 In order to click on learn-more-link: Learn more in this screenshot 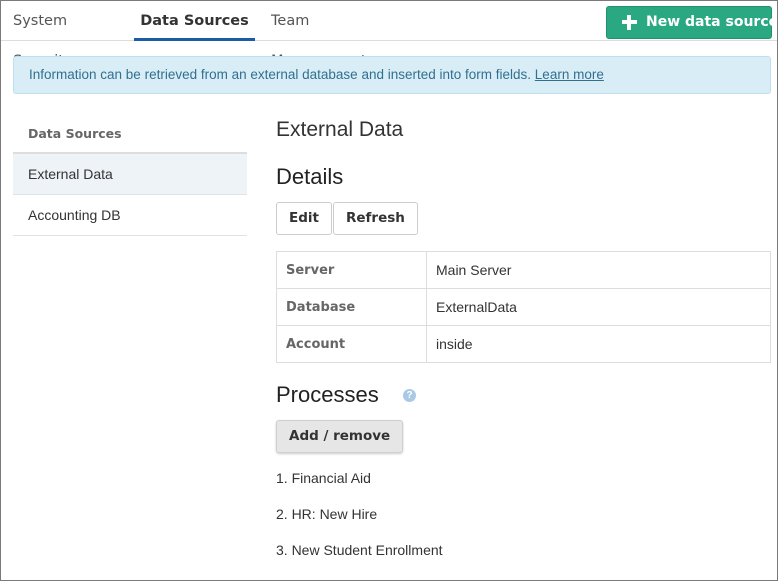, I will do `click(569, 74)`.